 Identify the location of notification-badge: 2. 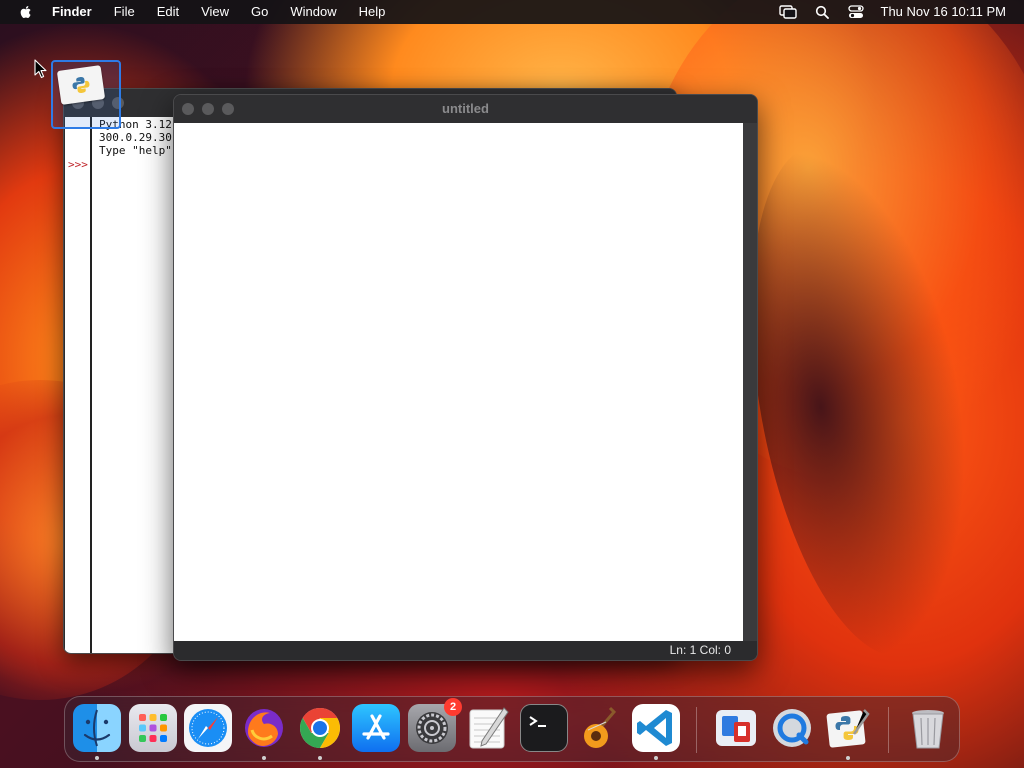
(453, 707).